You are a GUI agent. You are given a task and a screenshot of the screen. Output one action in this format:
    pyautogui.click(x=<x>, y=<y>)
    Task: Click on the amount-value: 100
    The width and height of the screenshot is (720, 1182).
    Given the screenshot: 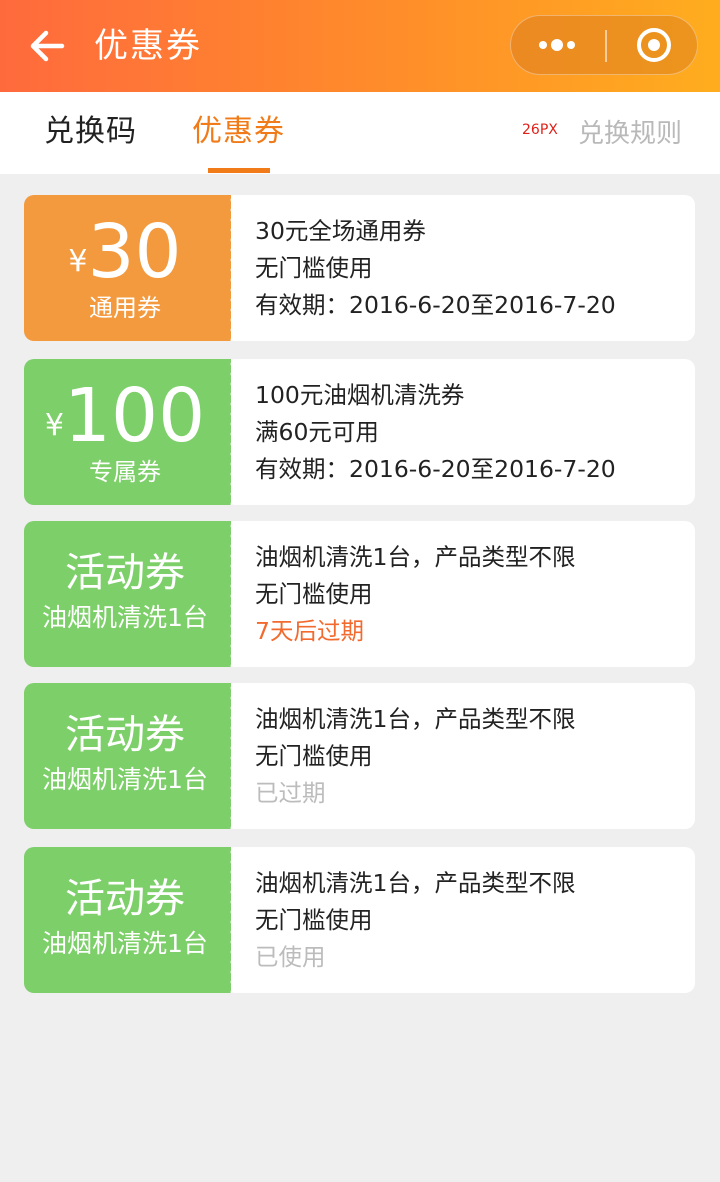 What is the action you would take?
    pyautogui.click(x=134, y=416)
    